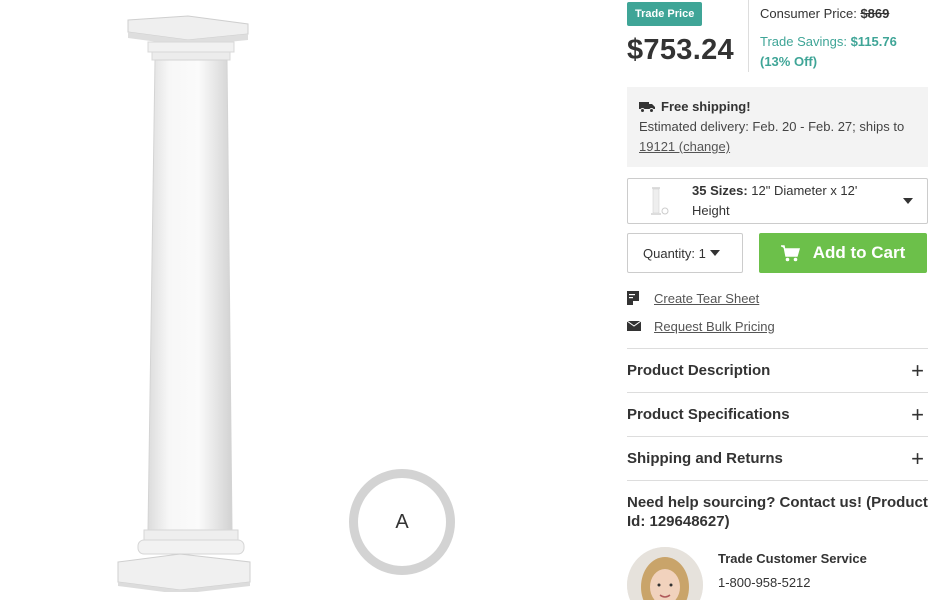  I want to click on tear-sheet-icon, so click(633, 298).